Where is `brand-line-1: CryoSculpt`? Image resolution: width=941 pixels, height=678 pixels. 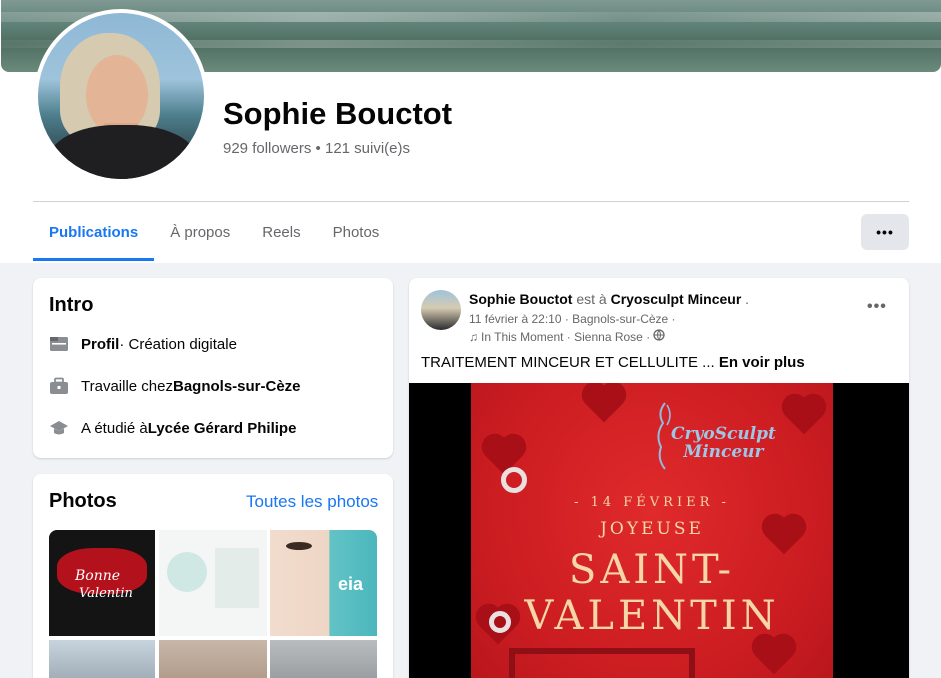 brand-line-1: CryoSculpt is located at coordinates (723, 434).